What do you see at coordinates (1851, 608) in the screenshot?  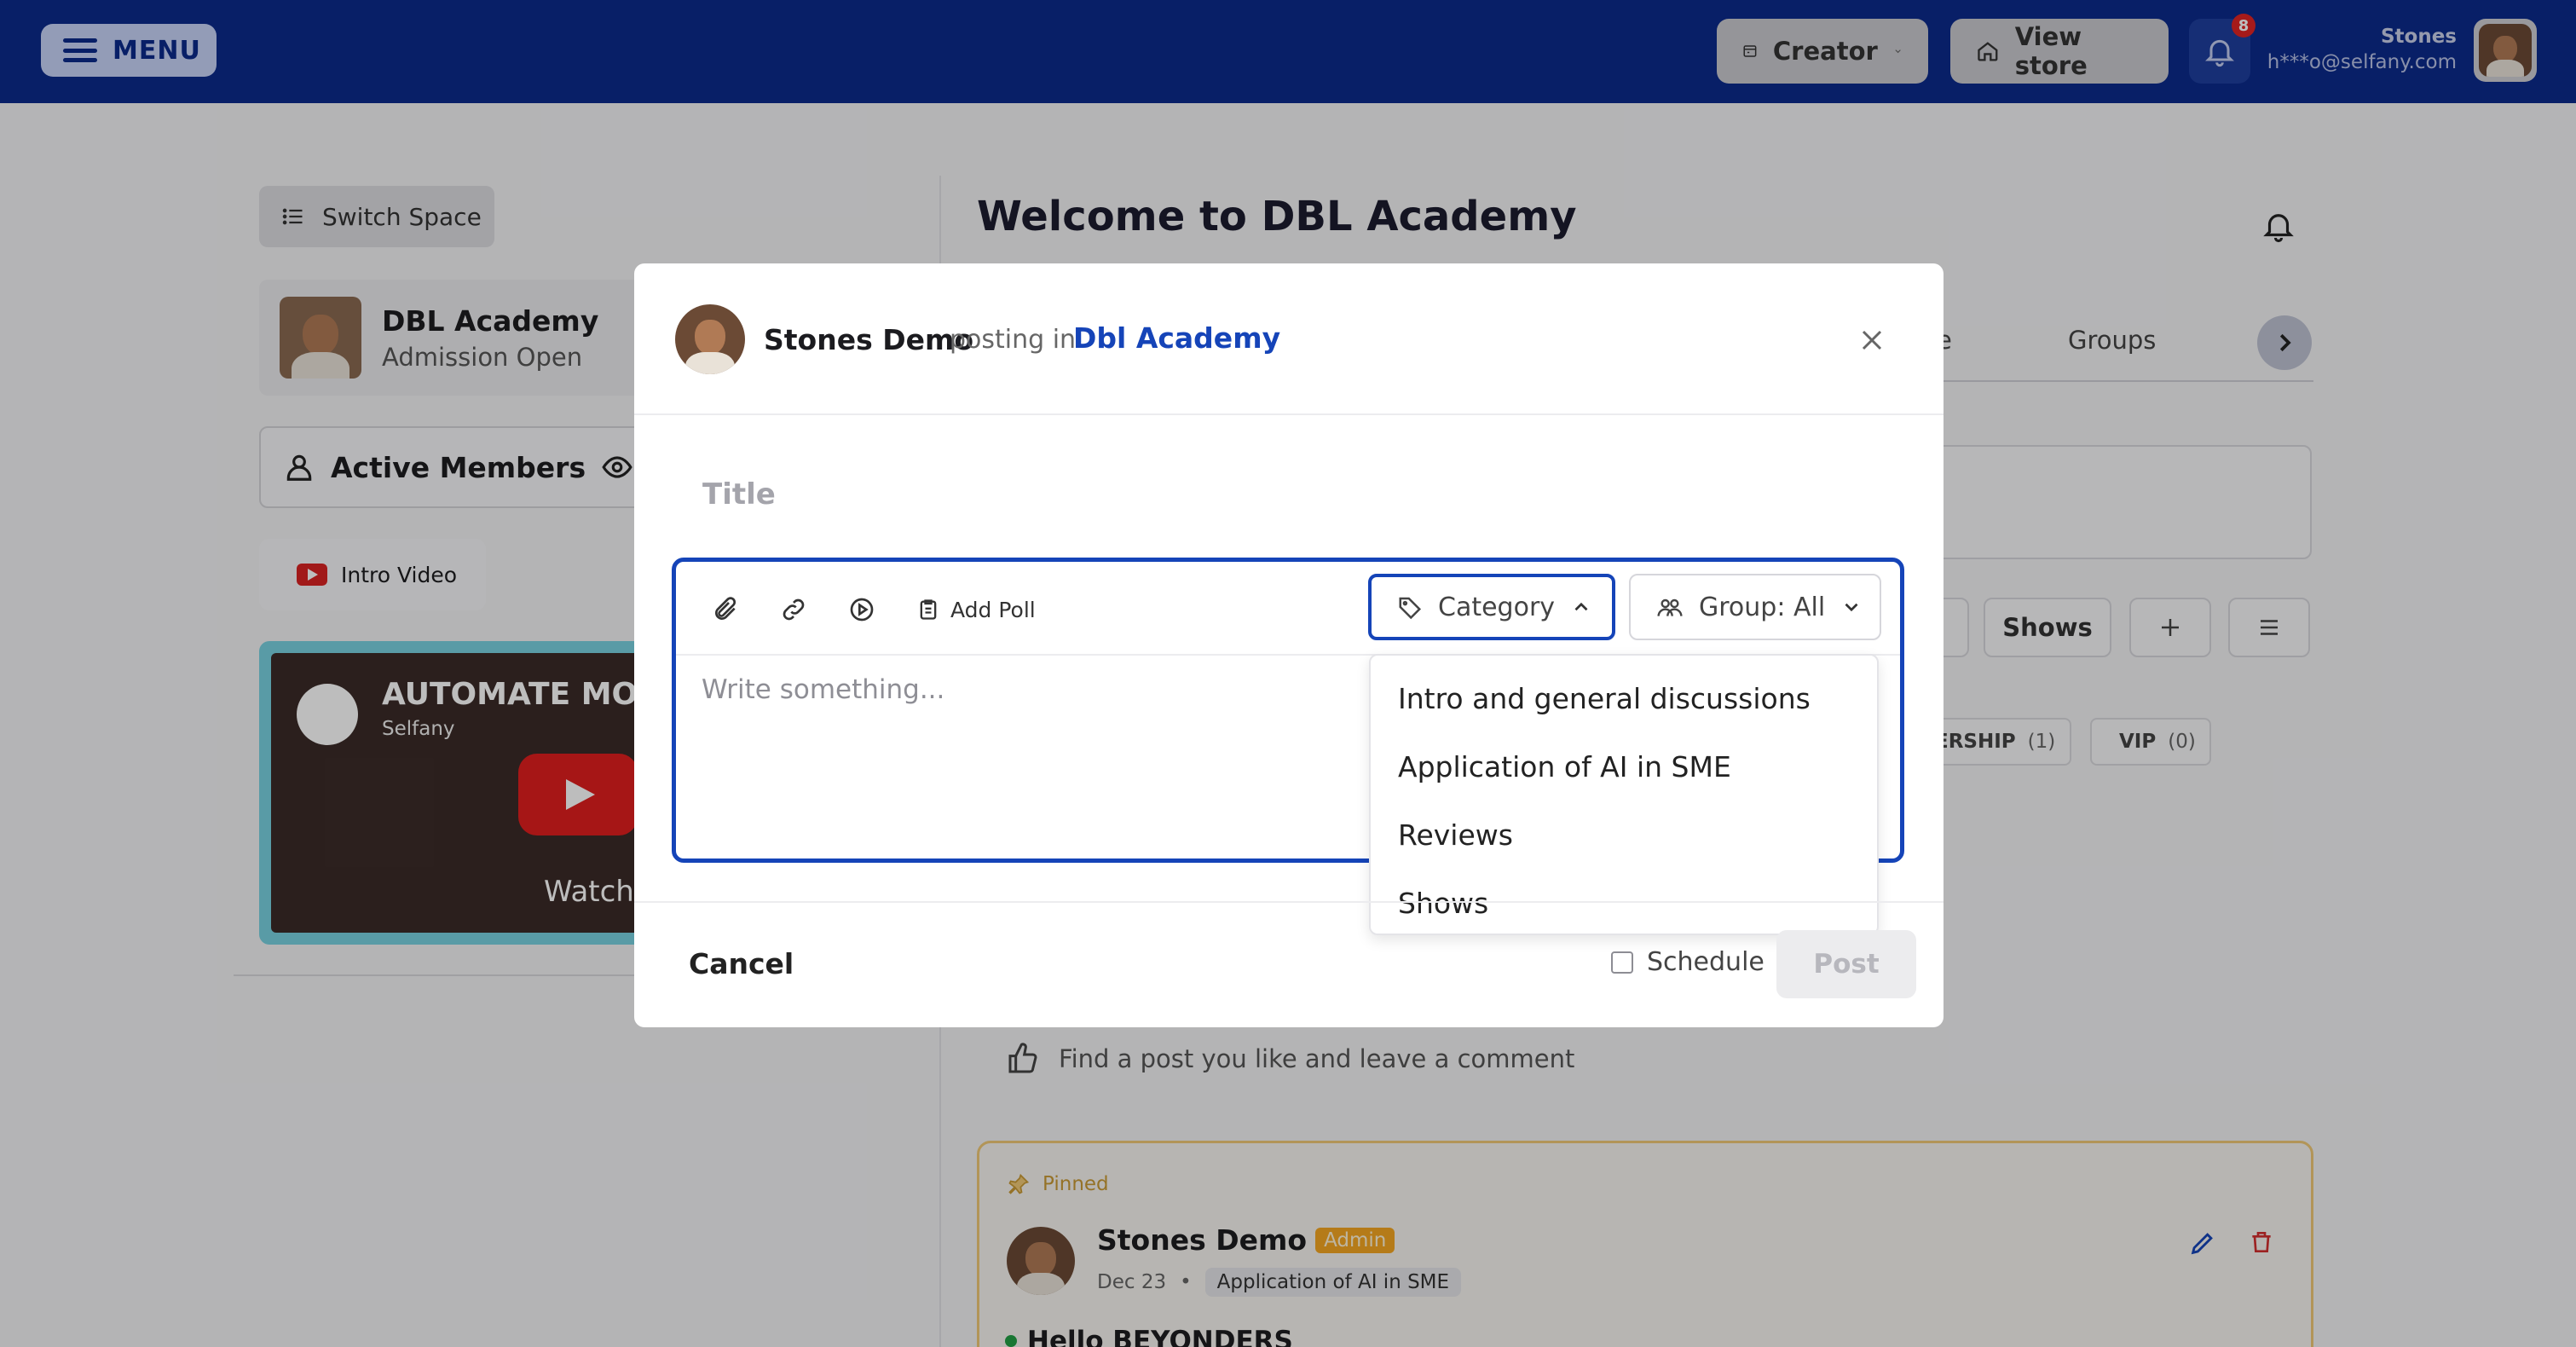 I see `chevron-down-icon` at bounding box center [1851, 608].